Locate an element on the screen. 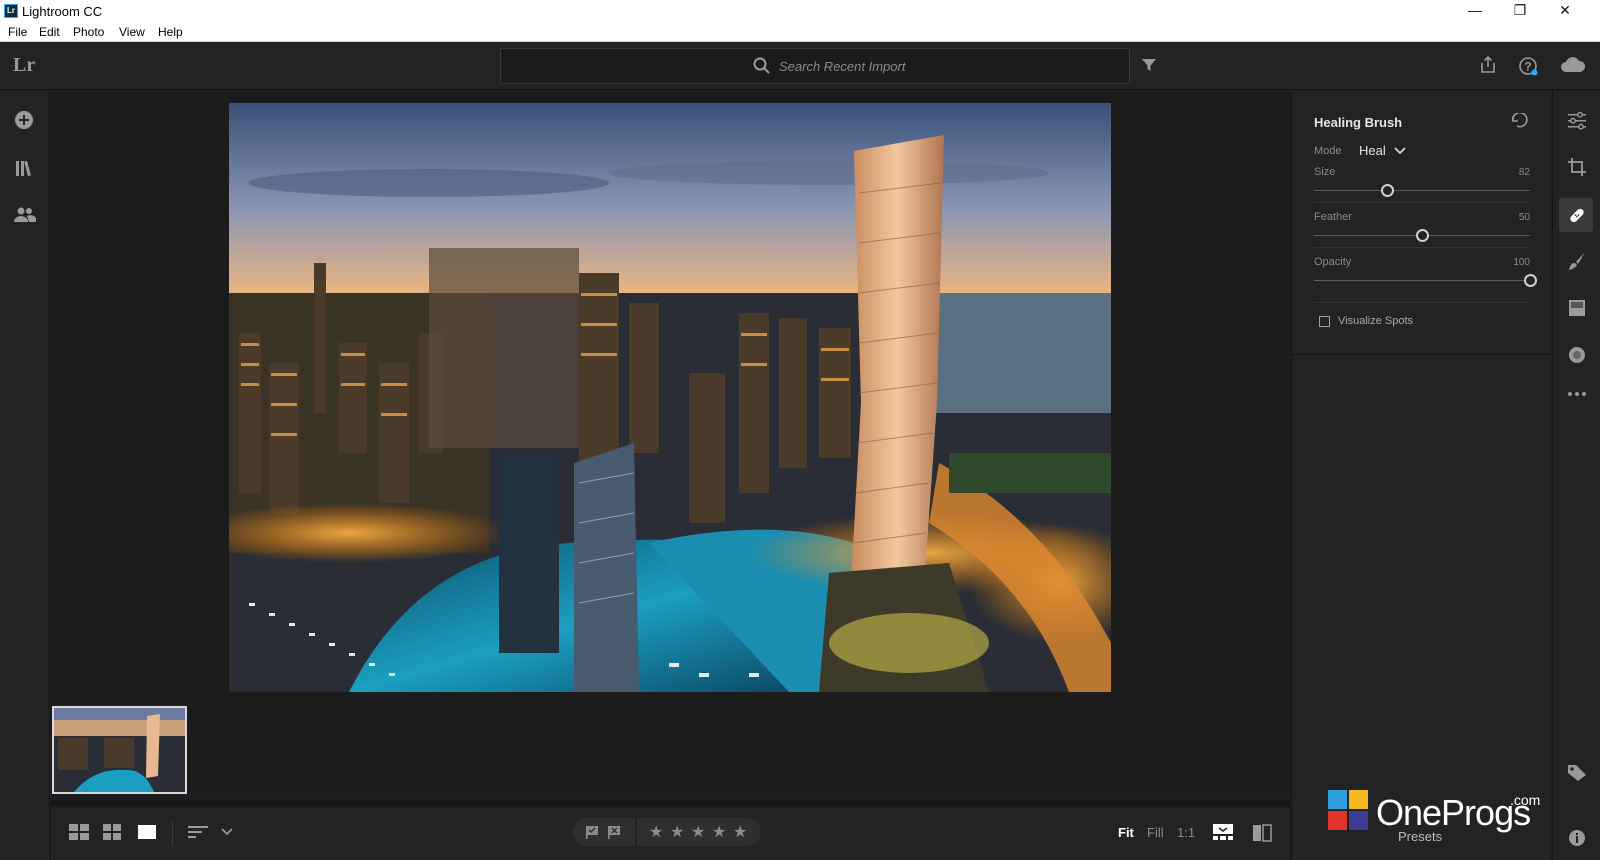 The width and height of the screenshot is (1600, 860). panel-title: Healing Brush is located at coordinates (1358, 122).